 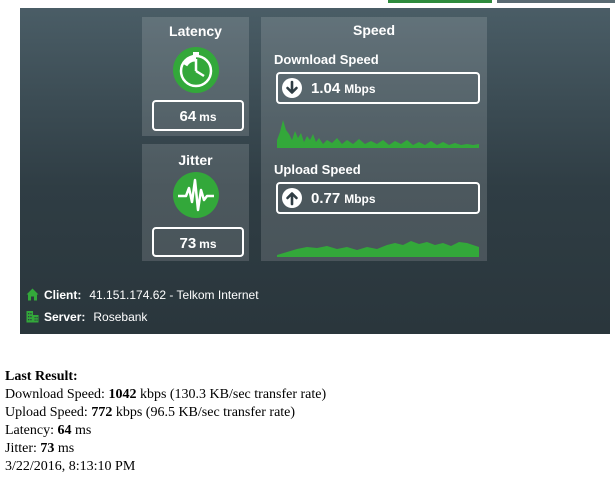 I want to click on server-row: Server: Rosebank, so click(x=86, y=317).